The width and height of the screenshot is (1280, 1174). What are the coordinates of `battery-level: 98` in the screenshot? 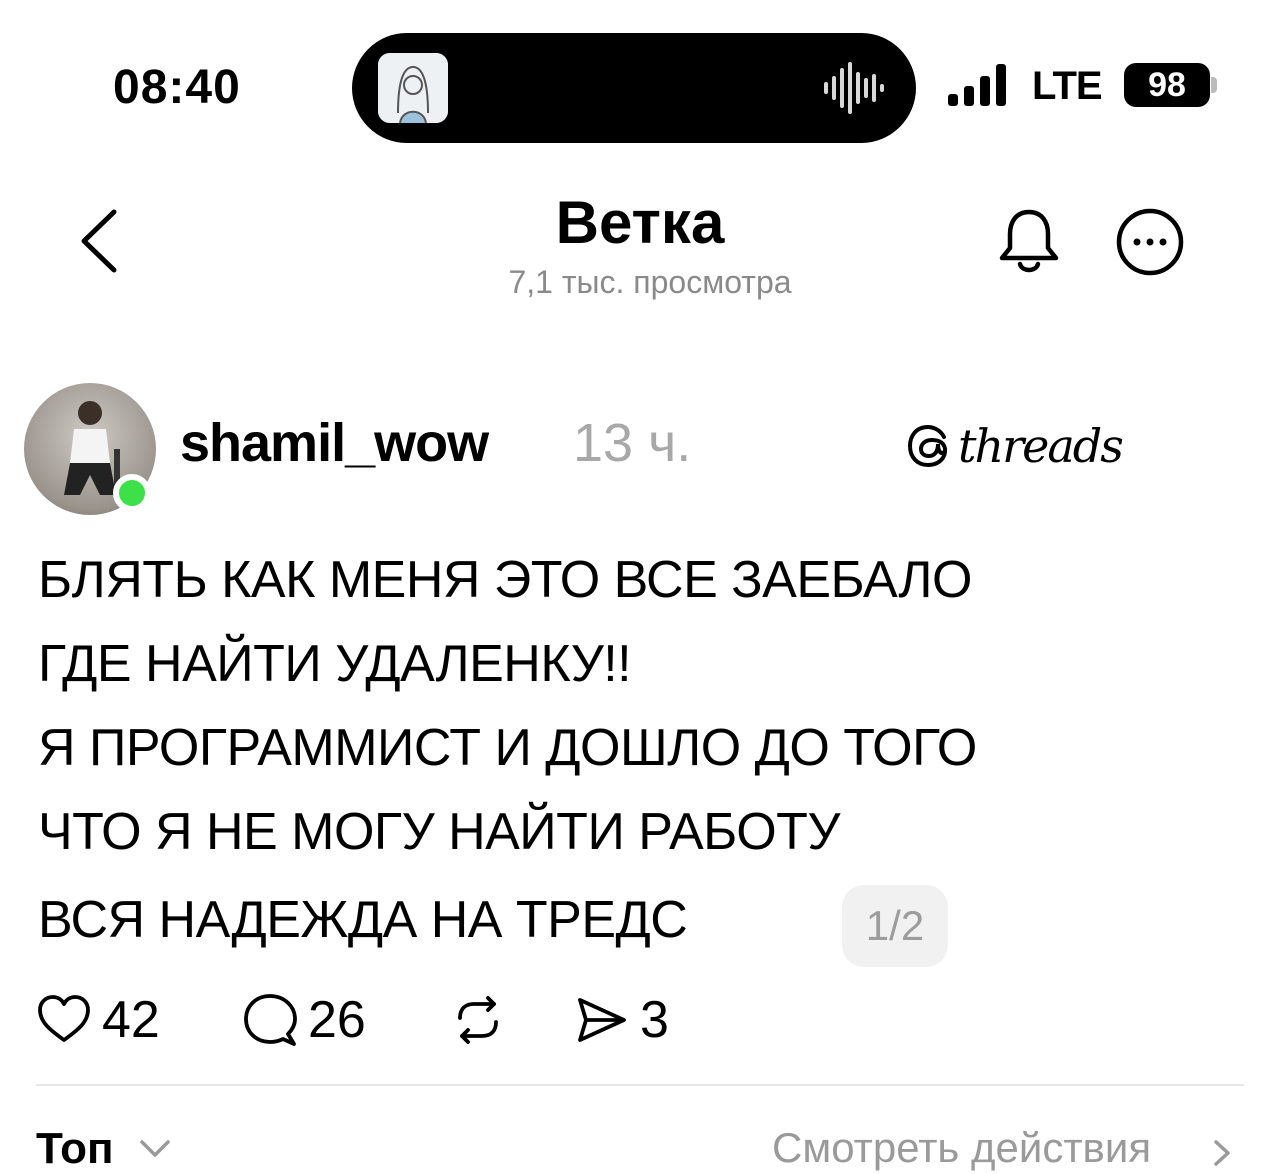 It's located at (1167, 85).